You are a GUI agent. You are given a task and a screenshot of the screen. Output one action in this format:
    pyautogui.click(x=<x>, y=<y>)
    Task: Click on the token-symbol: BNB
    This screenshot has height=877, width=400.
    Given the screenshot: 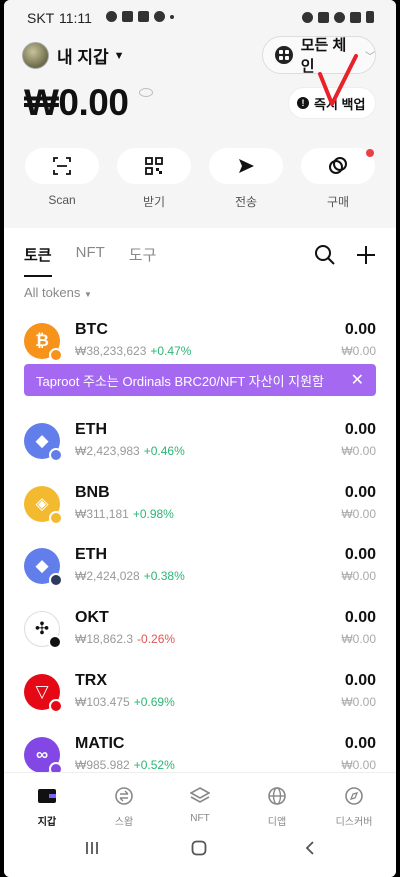 What is the action you would take?
    pyautogui.click(x=92, y=492)
    